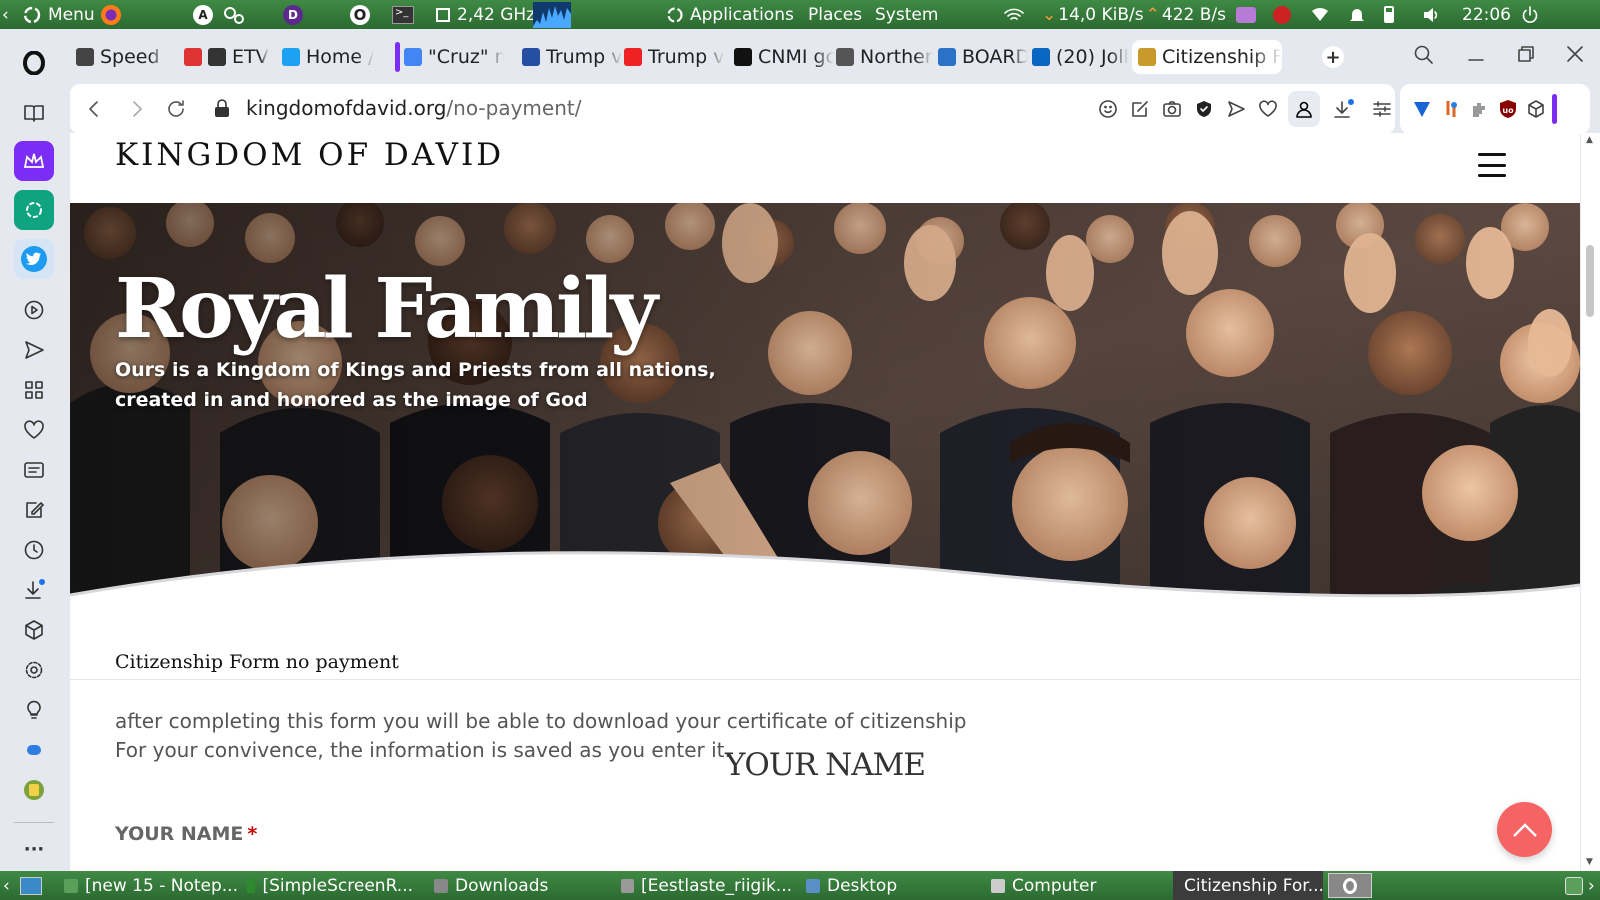 This screenshot has width=1600, height=900. I want to click on url-field: kingdomofdavid.org/no-payment/, so click(413, 108).